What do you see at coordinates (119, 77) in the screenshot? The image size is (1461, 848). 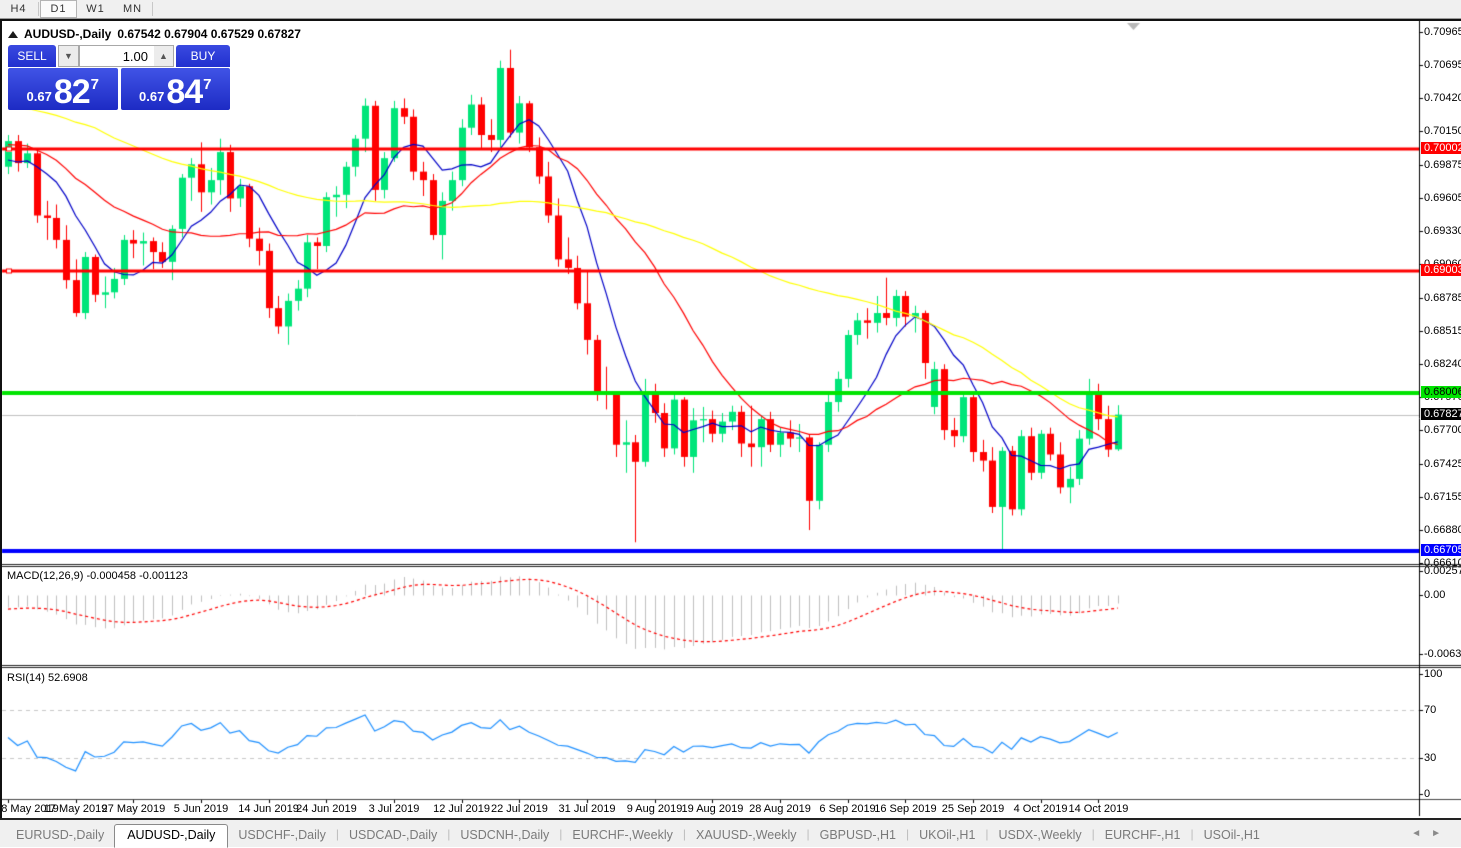 I see `one-click-trading-panel: SELL ▼ 1.00 ▲ BUY 0.67 82 7 0.67 84 7` at bounding box center [119, 77].